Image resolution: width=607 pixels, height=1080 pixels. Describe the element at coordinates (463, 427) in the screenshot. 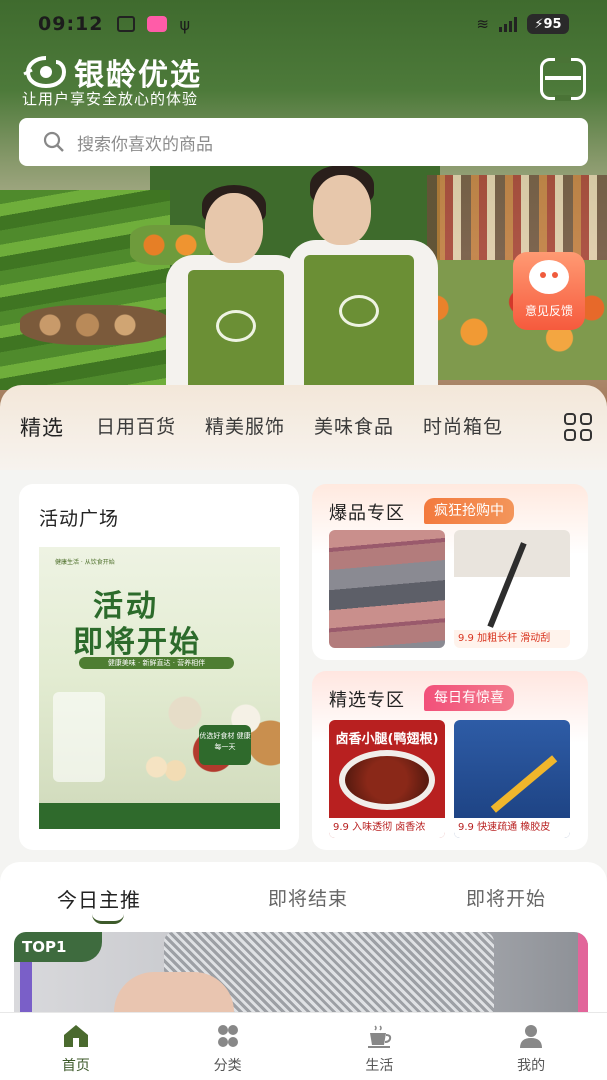

I see `tab-bags: 时尚箱包` at that location.